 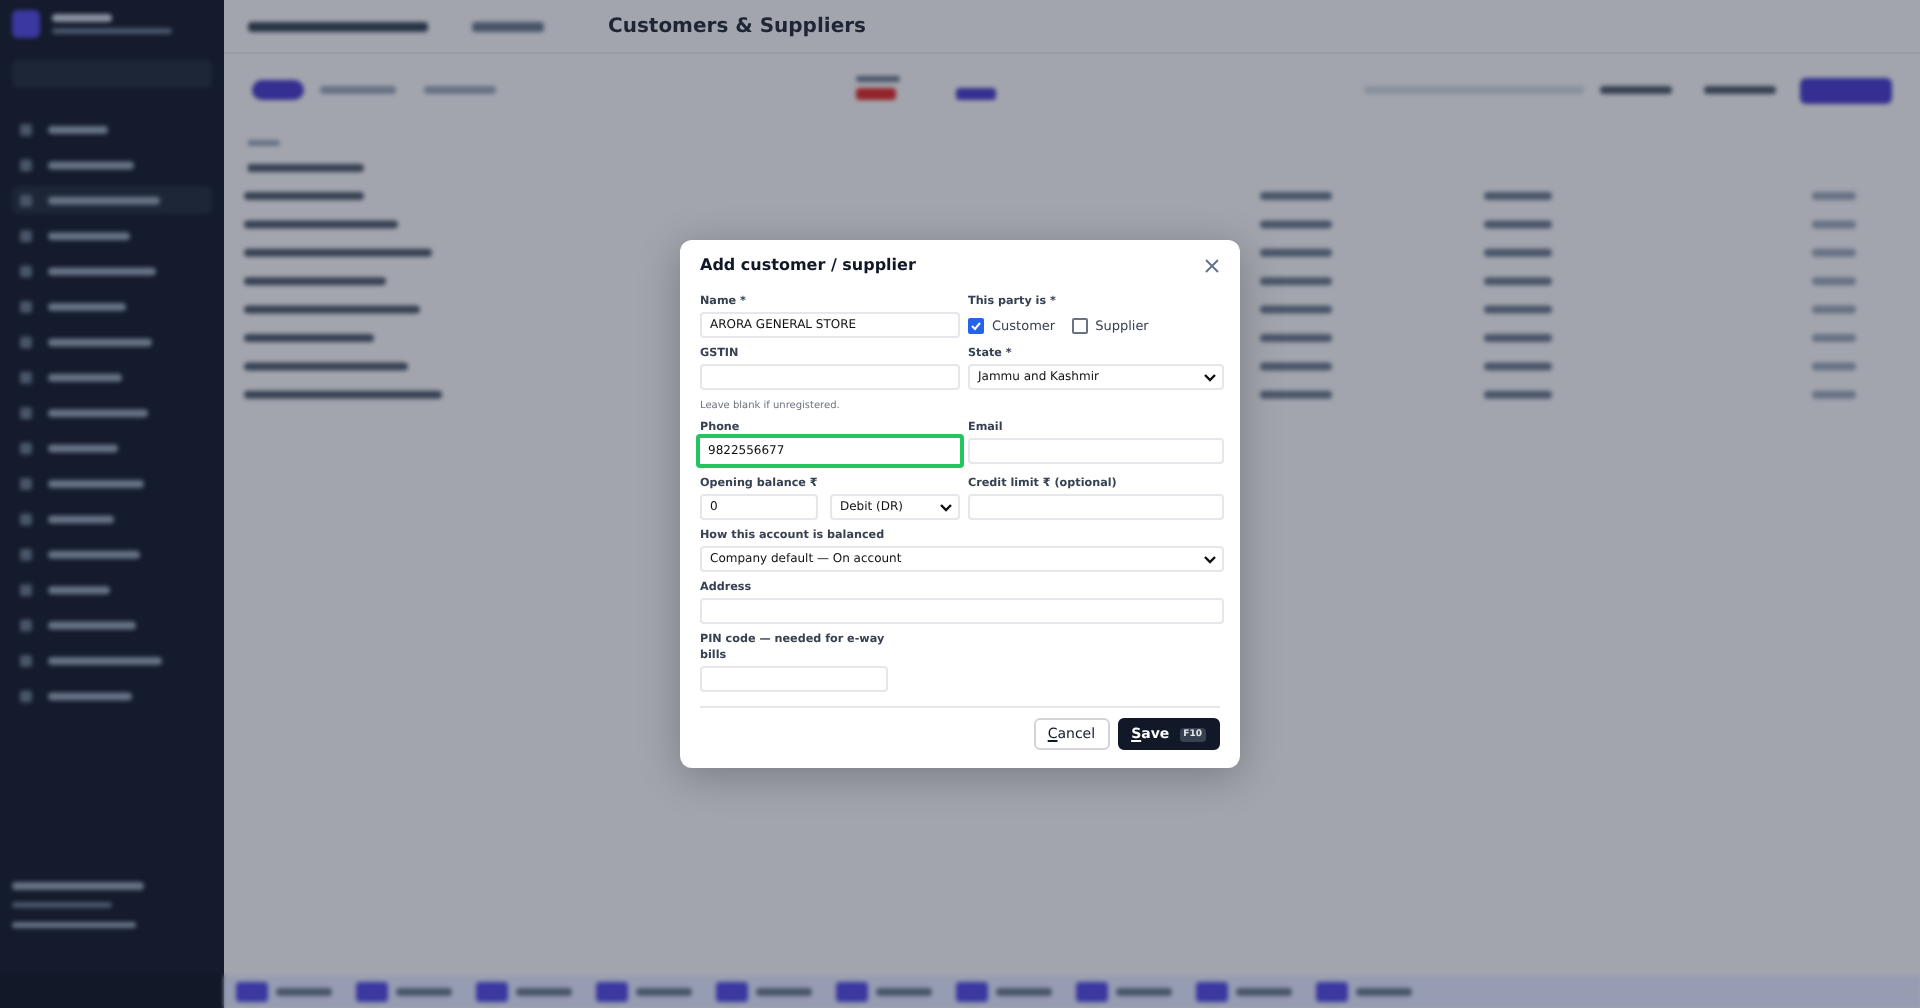 I want to click on gstin-field, so click(x=830, y=377).